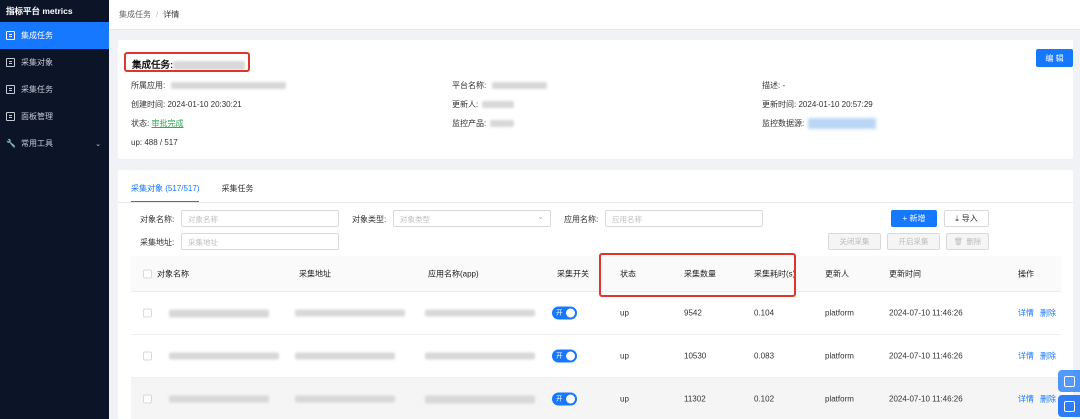 This screenshot has height=419, width=1080. I want to click on sidebar-item-common-tools: 🔧 常用工具 ⌄, so click(54, 143).